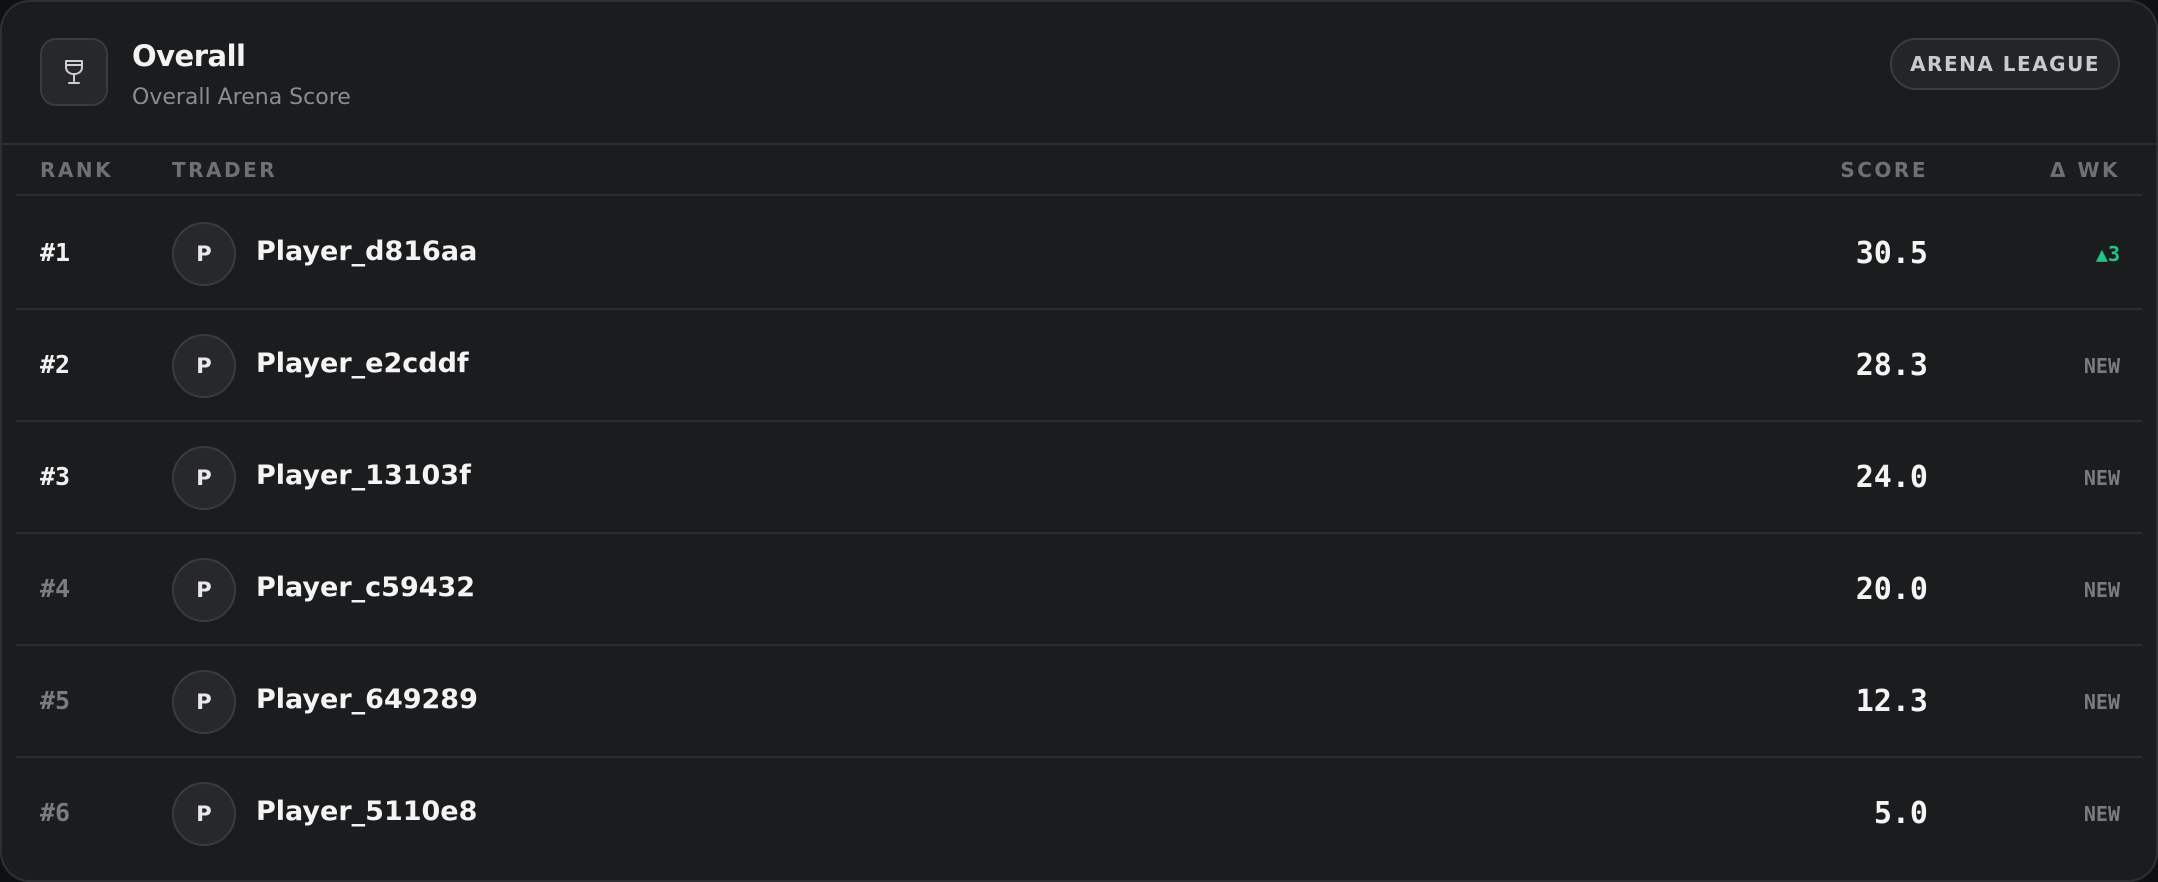  What do you see at coordinates (2005, 64) in the screenshot?
I see `league-badge: ARENA LEAGUE` at bounding box center [2005, 64].